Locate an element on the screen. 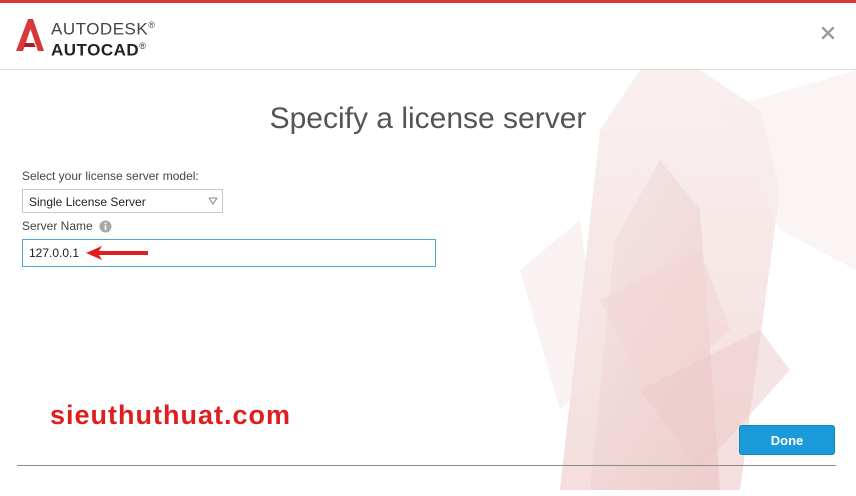 This screenshot has width=856, height=496. license-model-label: Select your license server model: is located at coordinates (110, 176).